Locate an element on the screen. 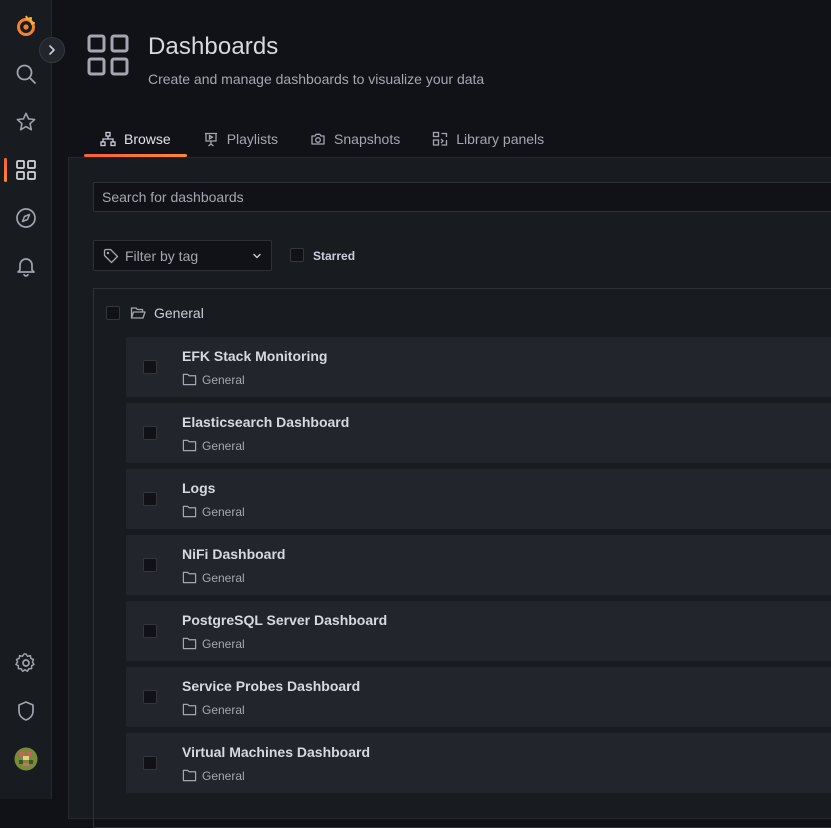  tab-playlists: Playlists is located at coordinates (240, 139).